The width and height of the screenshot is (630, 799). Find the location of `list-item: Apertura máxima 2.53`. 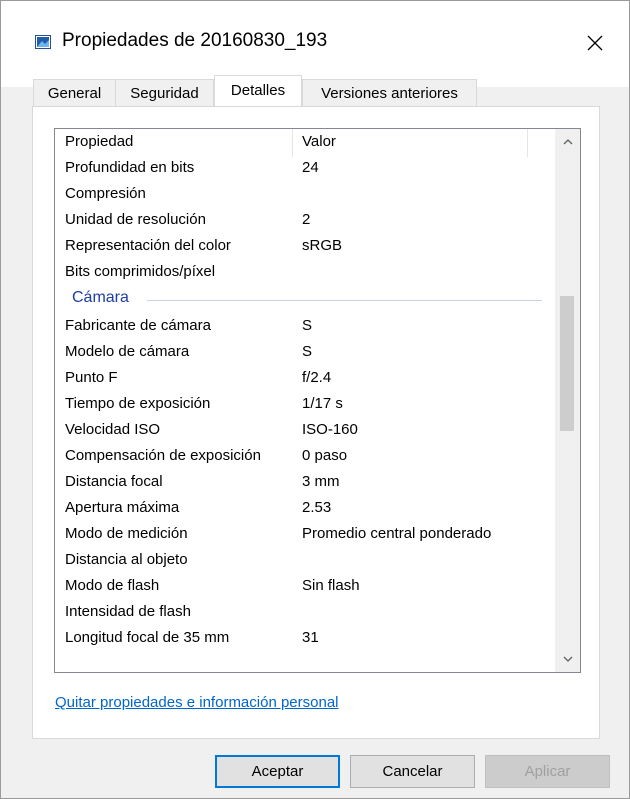

list-item: Apertura máxima 2.53 is located at coordinates (305, 508).